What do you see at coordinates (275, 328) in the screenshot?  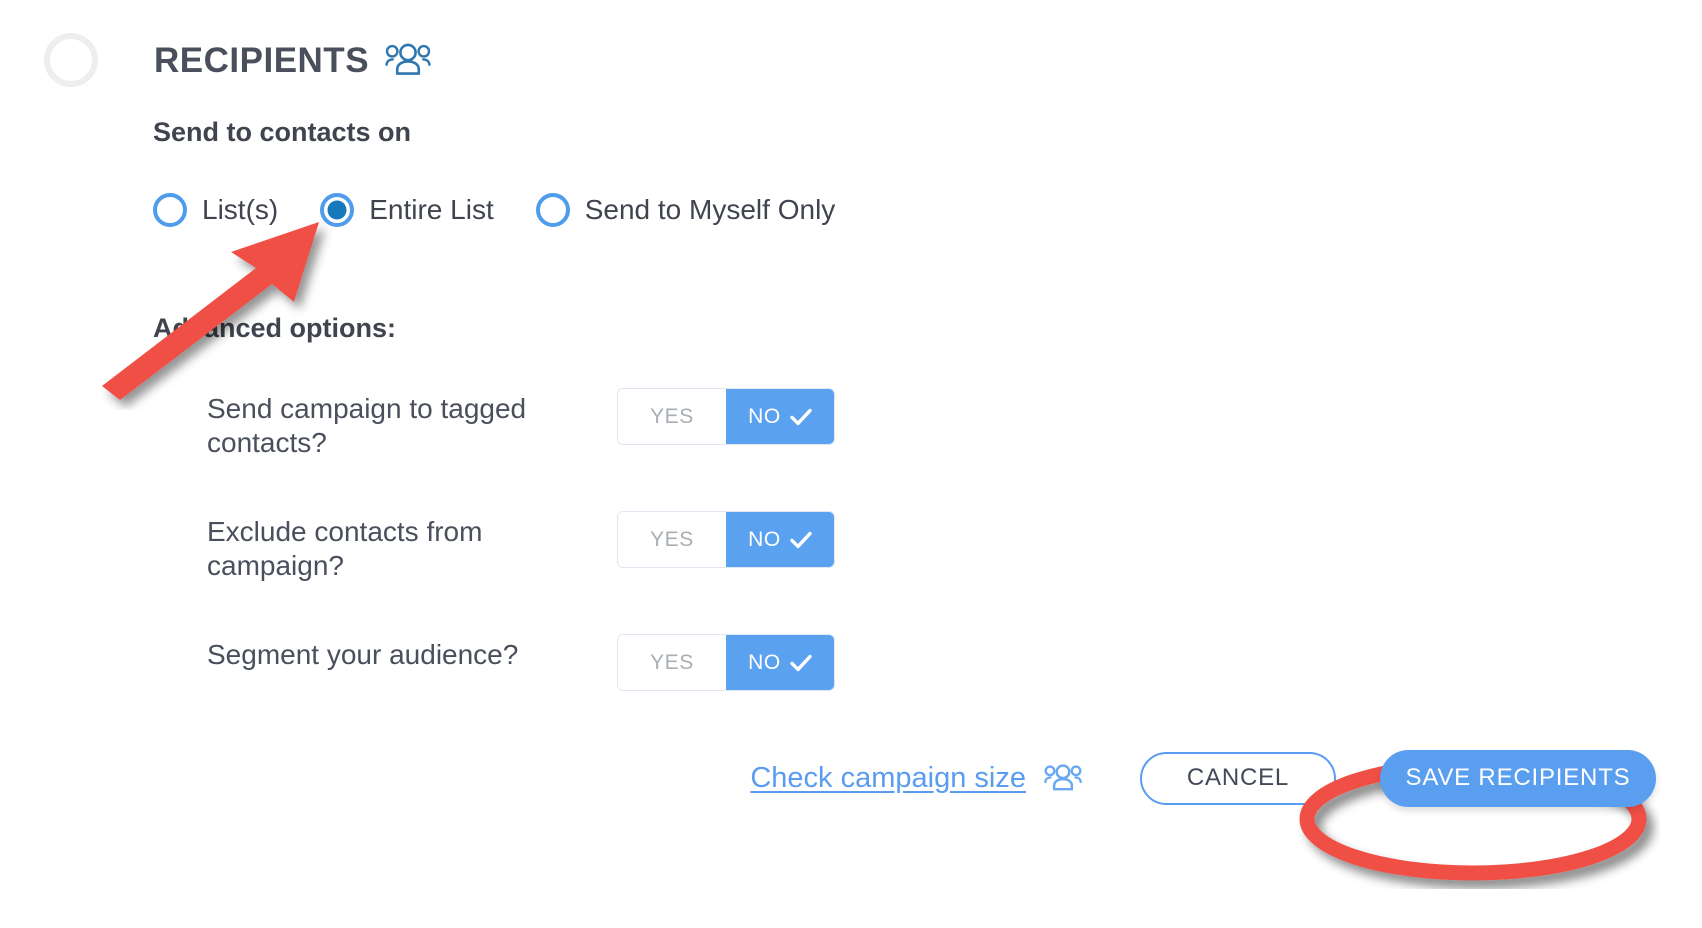 I see `advanced-options-label: Advanced options:` at bounding box center [275, 328].